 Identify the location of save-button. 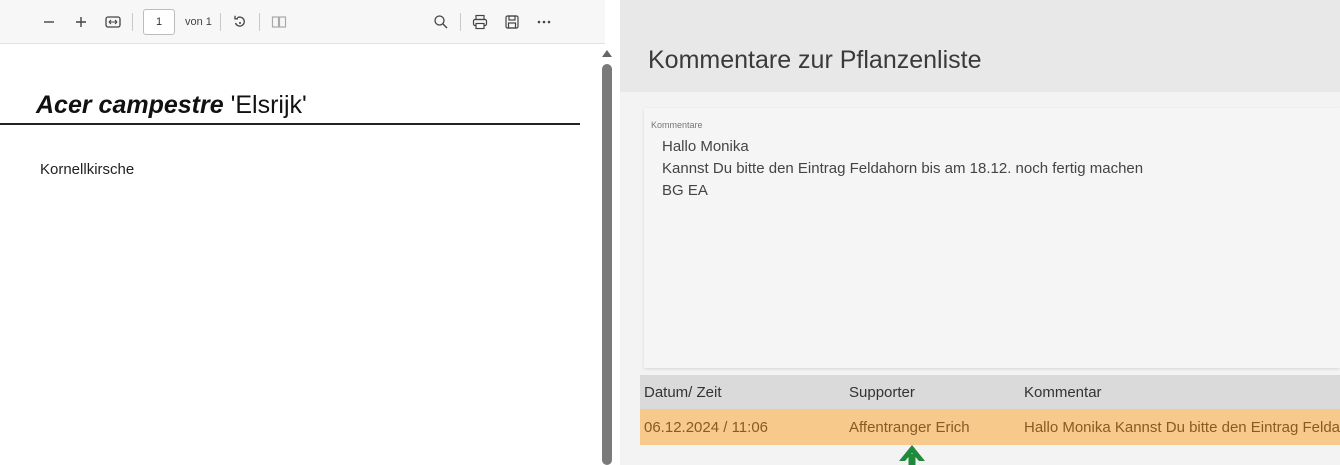
(512, 22).